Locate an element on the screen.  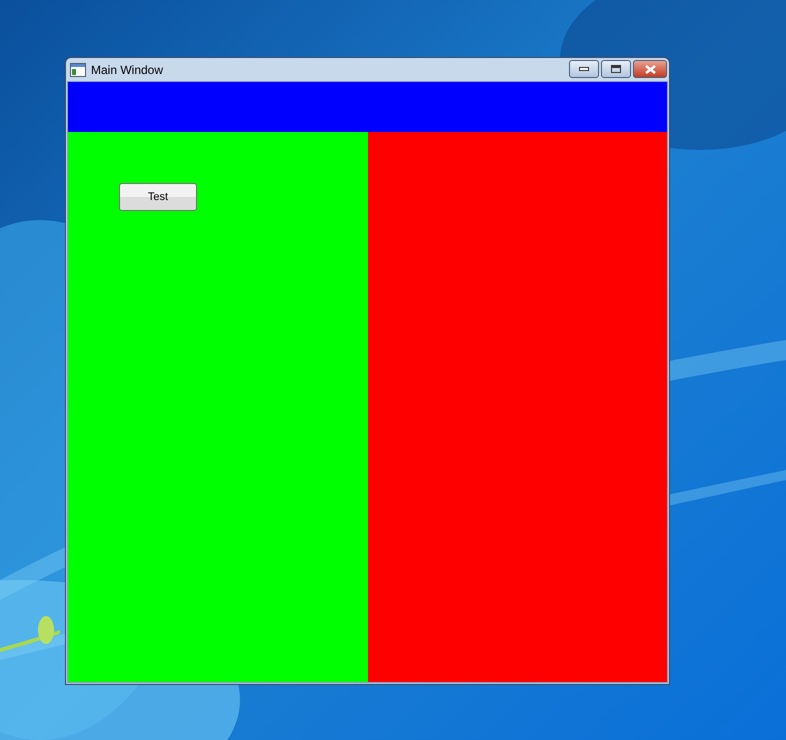
maximize-button is located at coordinates (616, 69).